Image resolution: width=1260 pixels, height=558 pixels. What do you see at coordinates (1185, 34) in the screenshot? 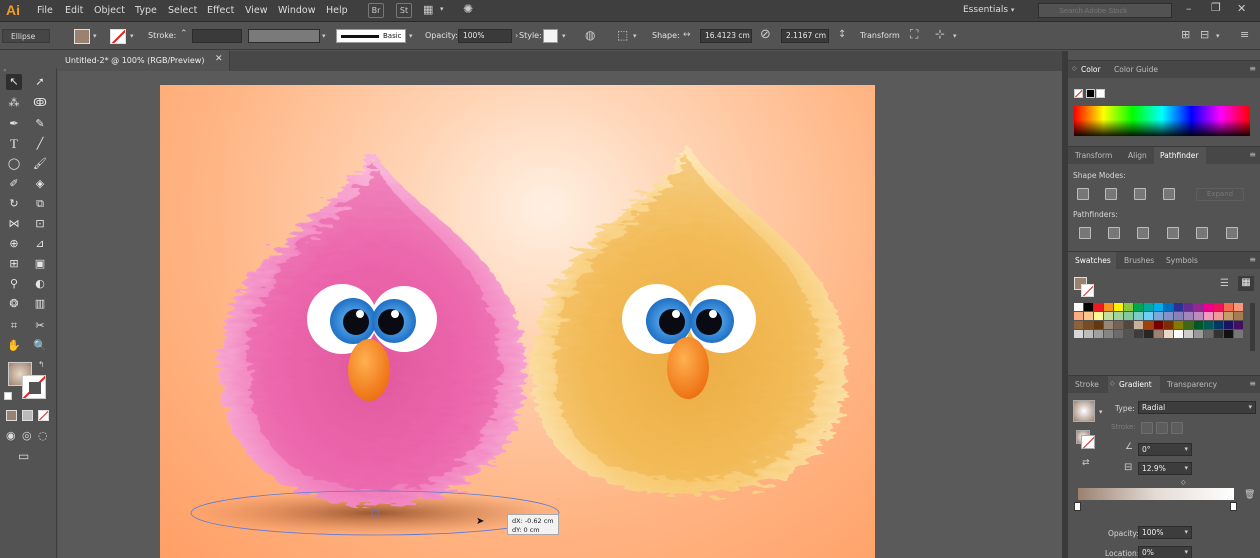
I see `arrange-icon: ⊞` at bounding box center [1185, 34].